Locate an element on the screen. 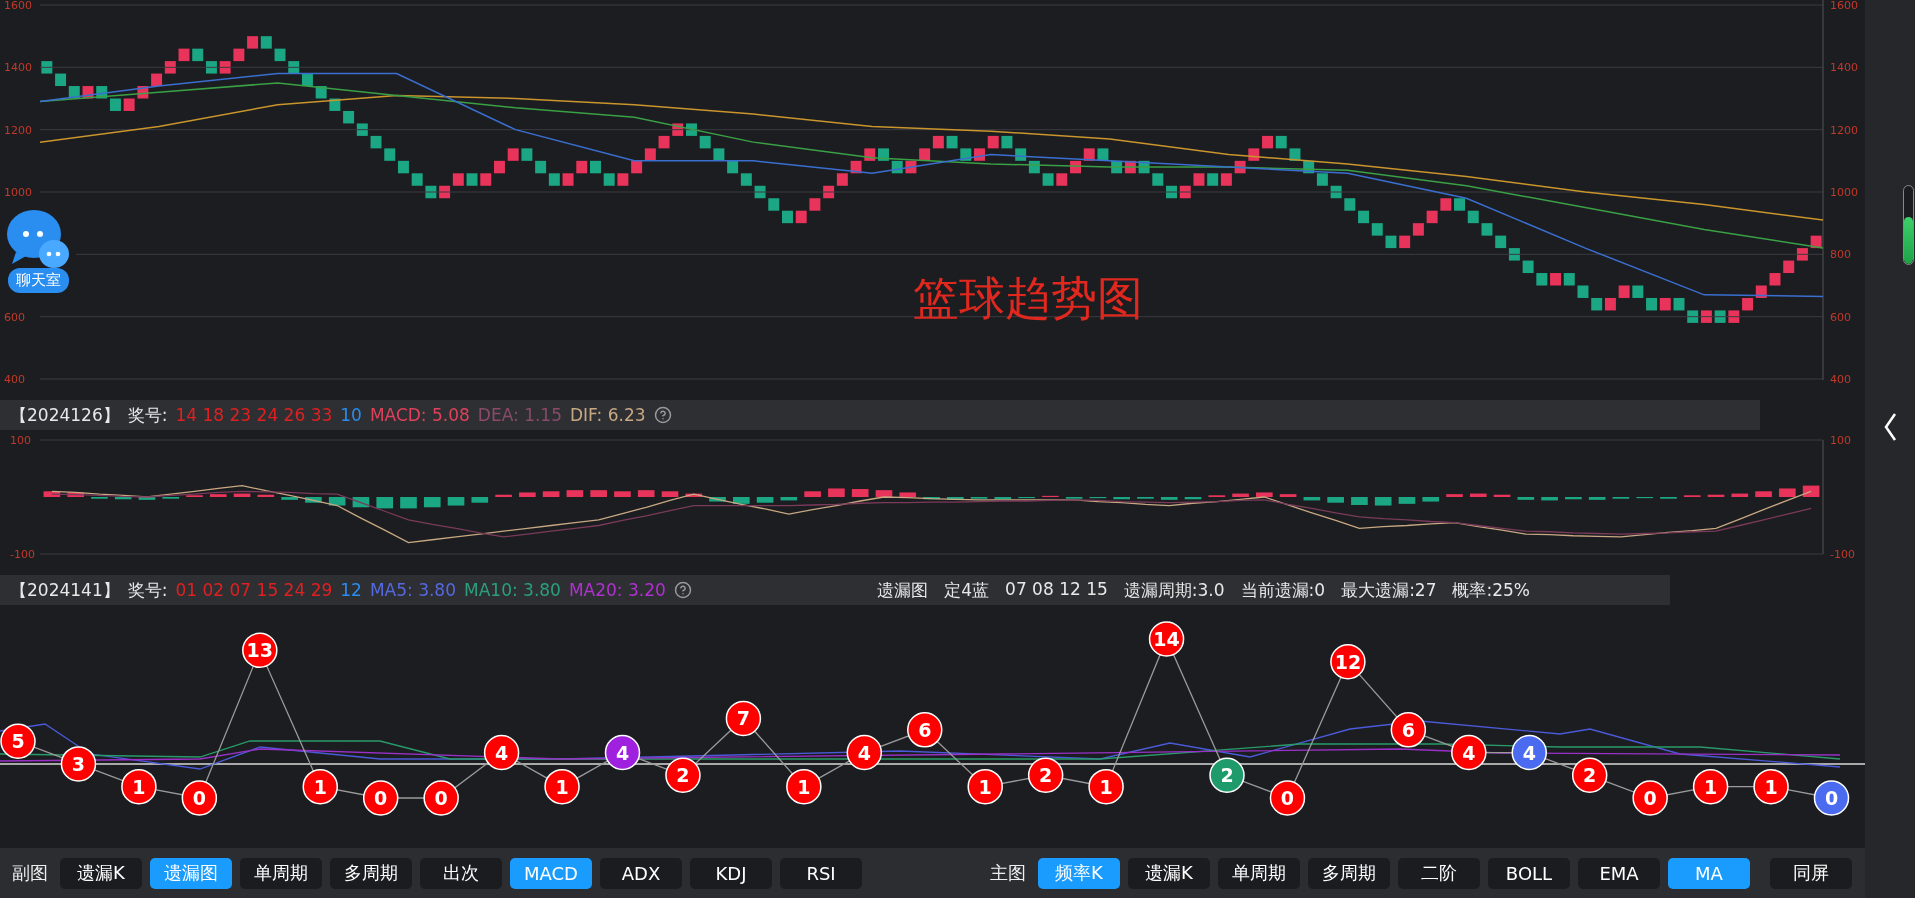 This screenshot has height=898, width=1915. axis-label: 800 is located at coordinates (1840, 255).